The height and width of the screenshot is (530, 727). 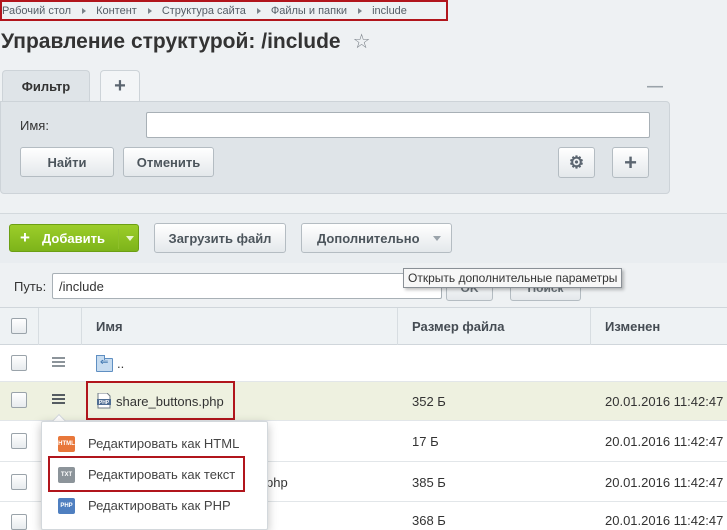 What do you see at coordinates (34, 125) in the screenshot?
I see `filter-name-label: Имя:` at bounding box center [34, 125].